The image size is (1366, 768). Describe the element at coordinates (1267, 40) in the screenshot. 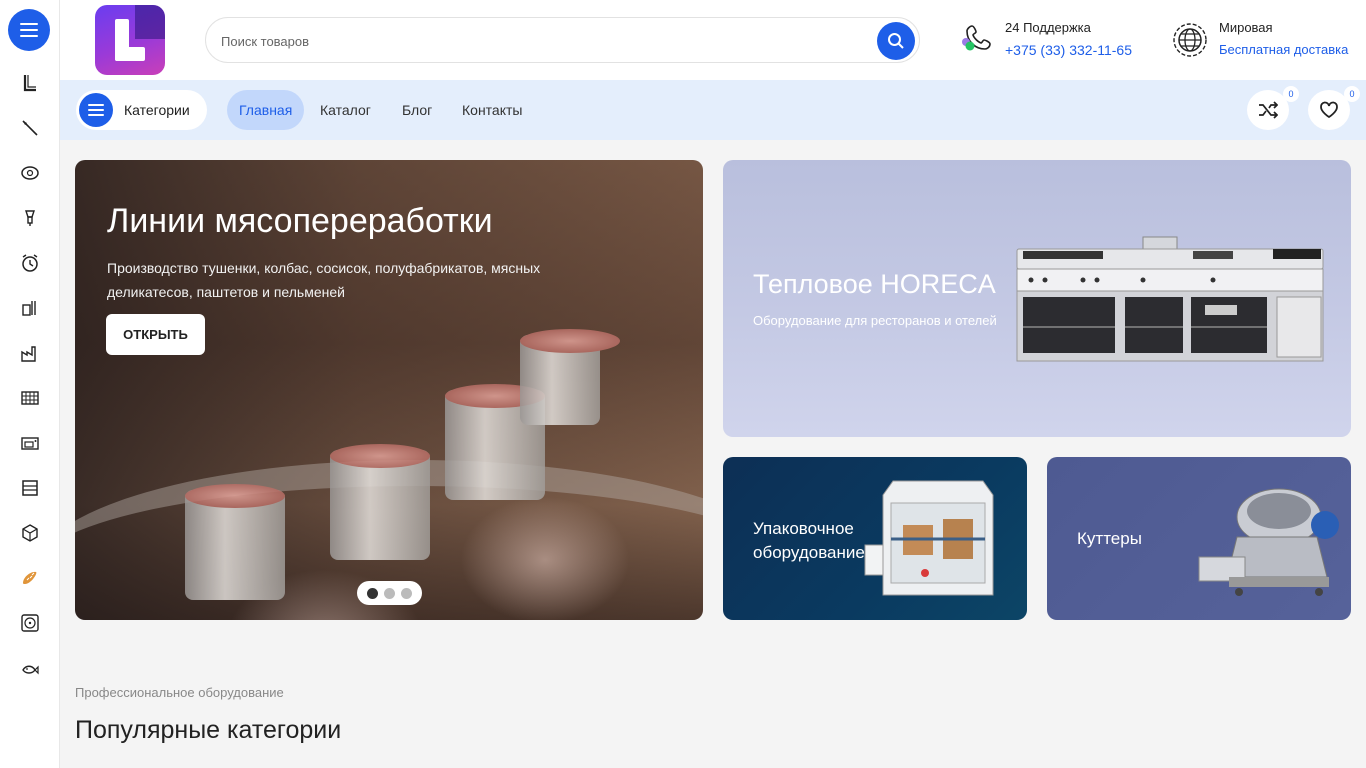

I see `delivery-block: Мировая Бесплатная доставка` at that location.